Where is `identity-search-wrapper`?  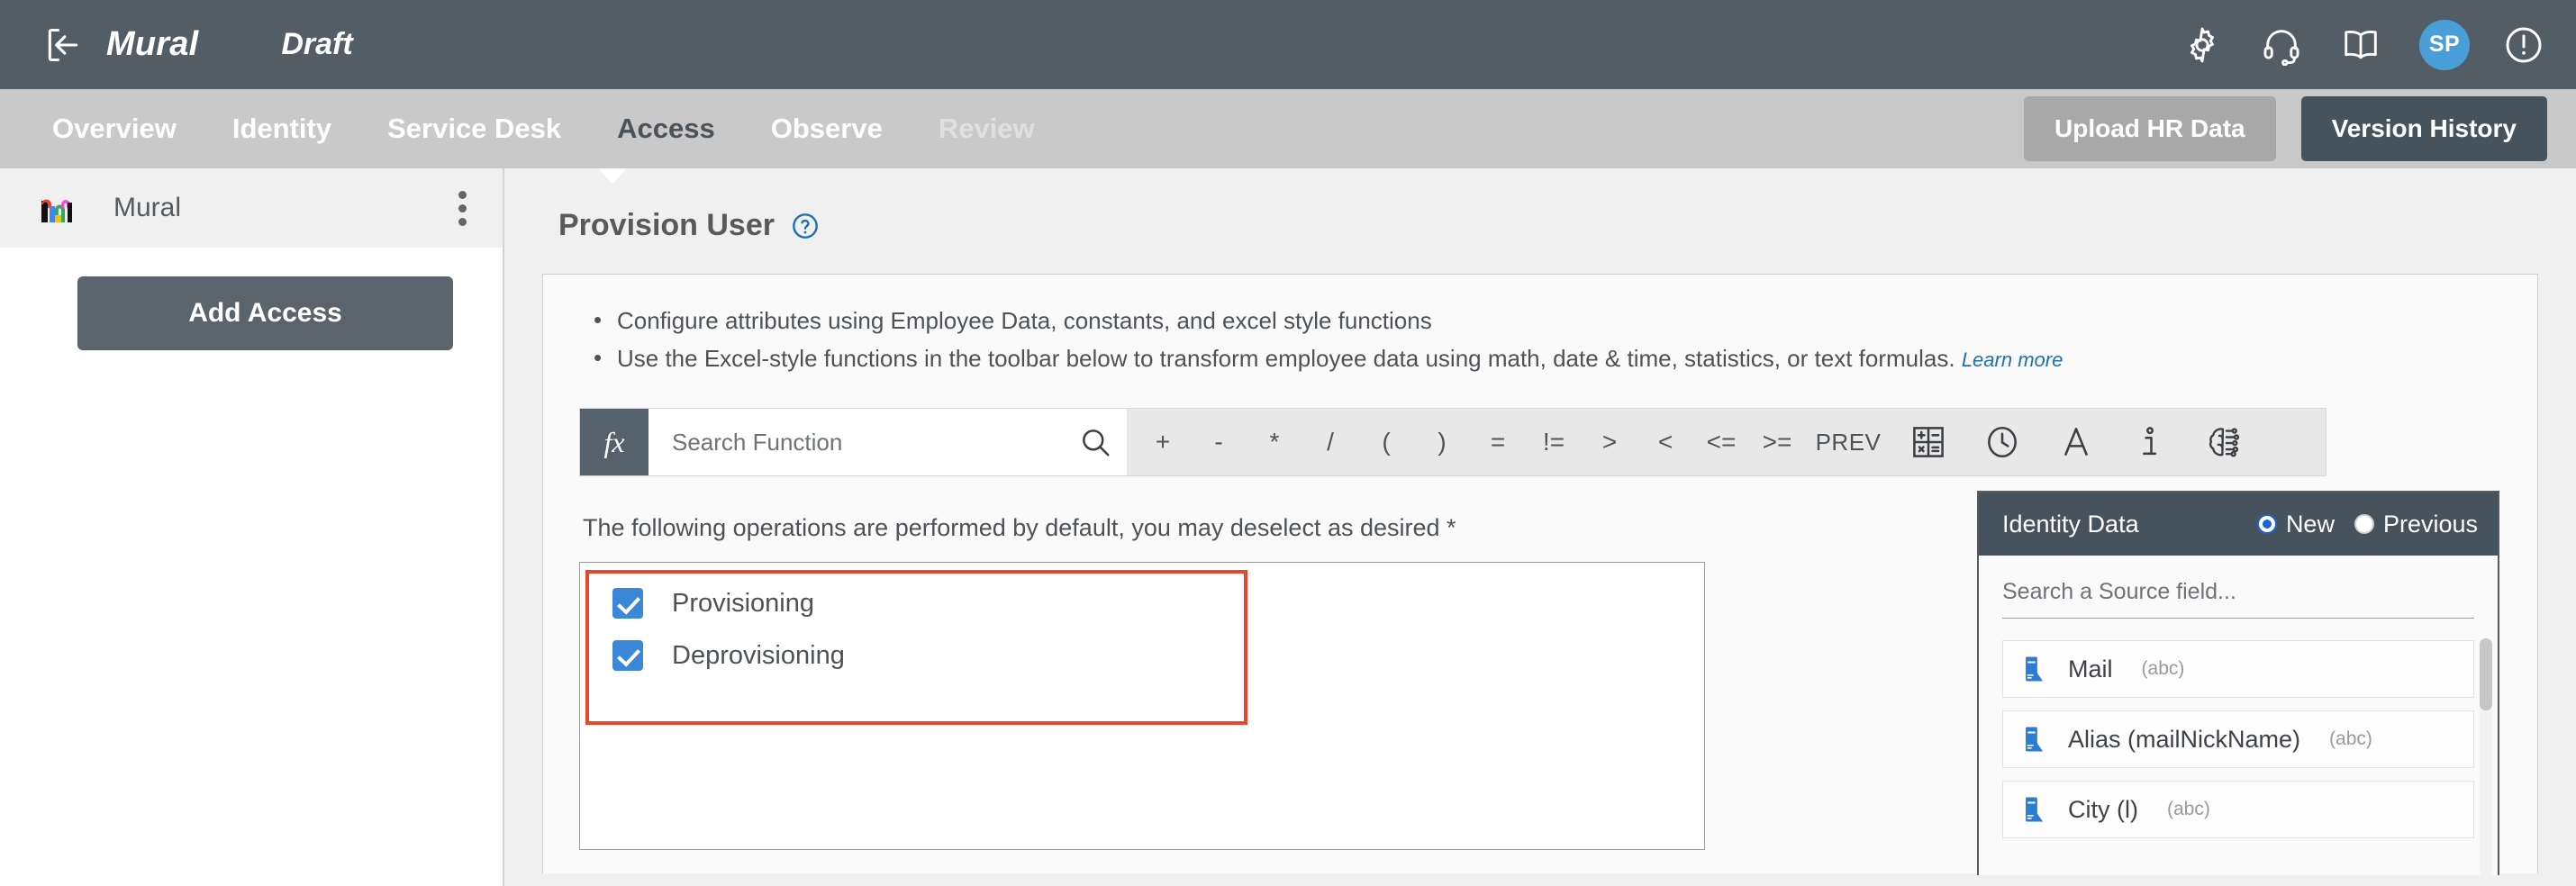 identity-search-wrapper is located at coordinates (2238, 587).